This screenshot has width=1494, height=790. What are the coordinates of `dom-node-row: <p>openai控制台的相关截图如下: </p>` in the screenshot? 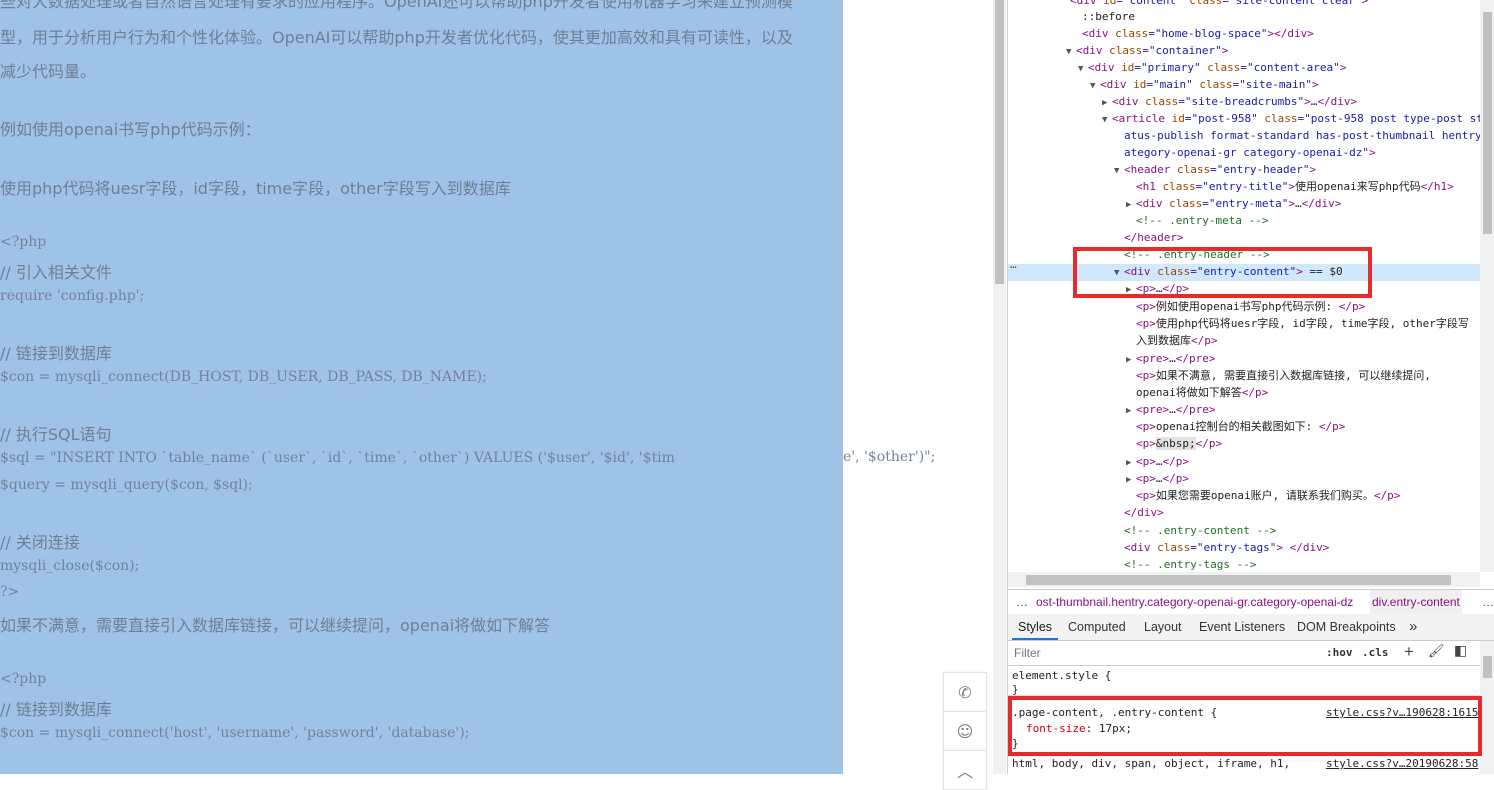 It's located at (1235, 426).